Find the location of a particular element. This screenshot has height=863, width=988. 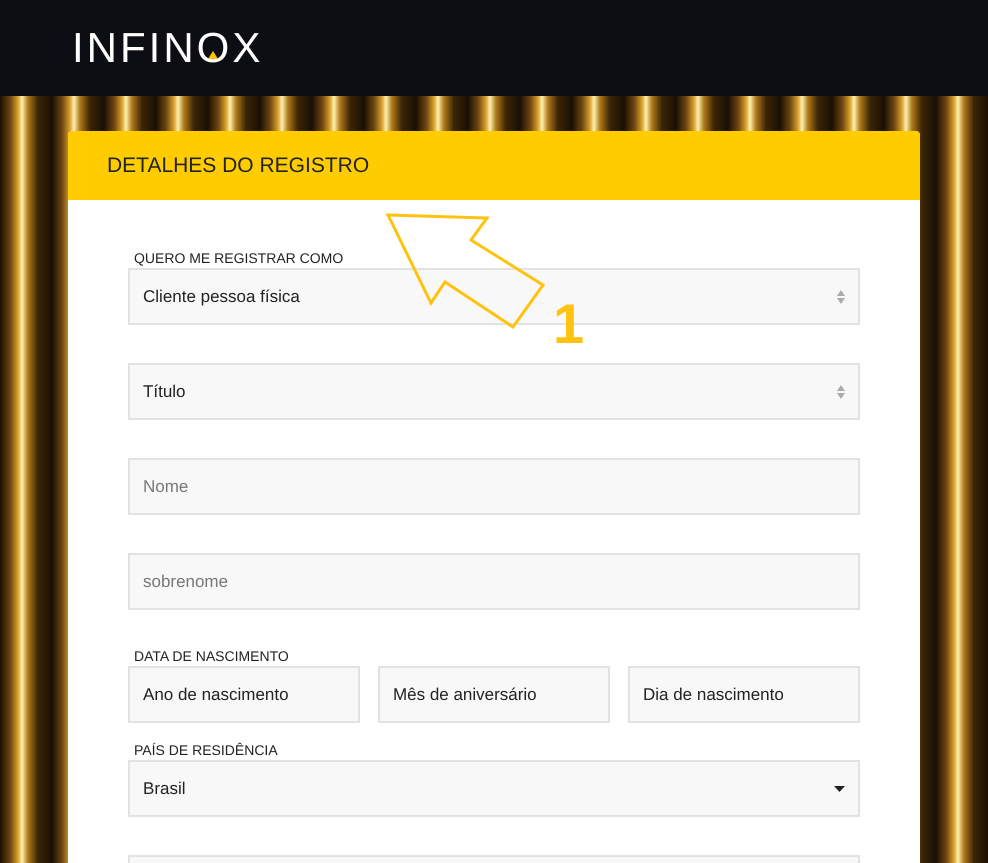

caret-icon is located at coordinates (839, 789).